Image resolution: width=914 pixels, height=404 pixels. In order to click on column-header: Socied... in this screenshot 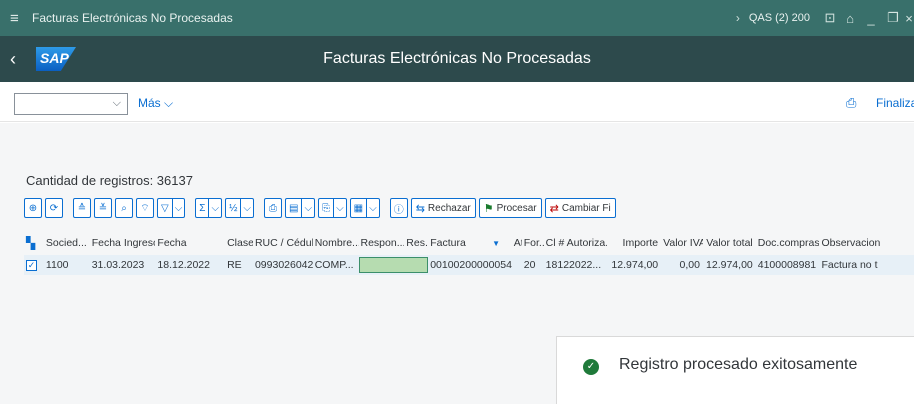, I will do `click(67, 243)`.